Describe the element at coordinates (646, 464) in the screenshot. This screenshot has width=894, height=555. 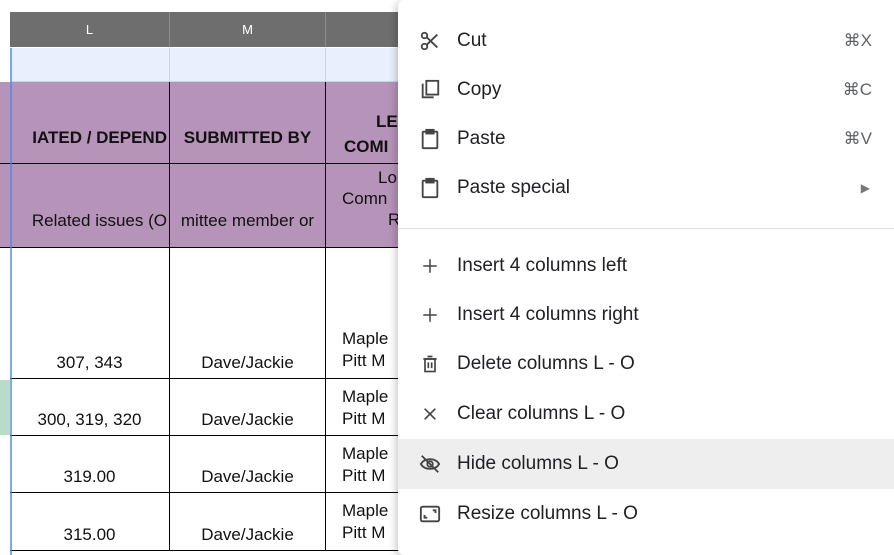
I see `menu-item-hide-columns: Hide columns L - O` at that location.